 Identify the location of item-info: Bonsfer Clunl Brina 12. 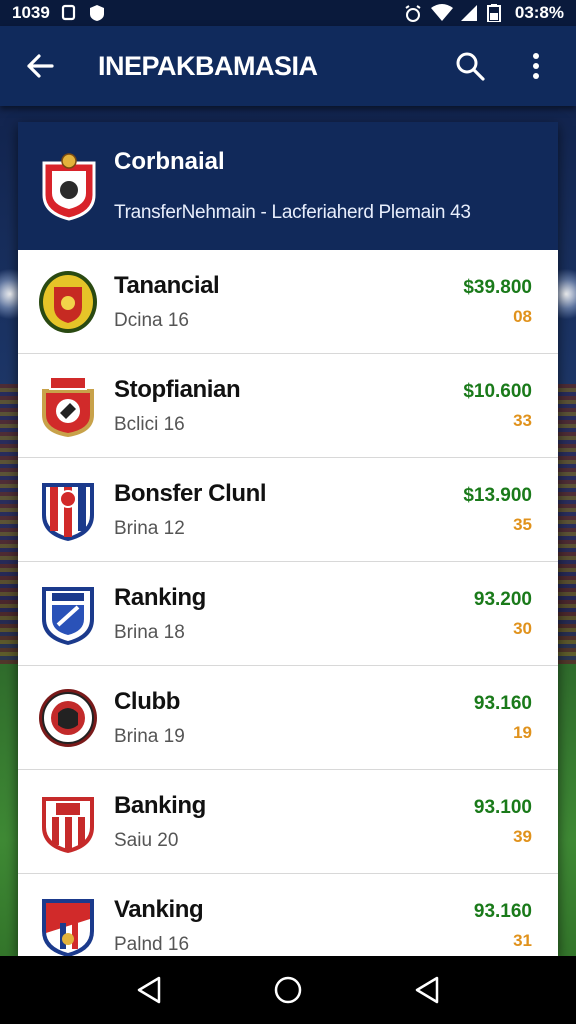
(288, 510).